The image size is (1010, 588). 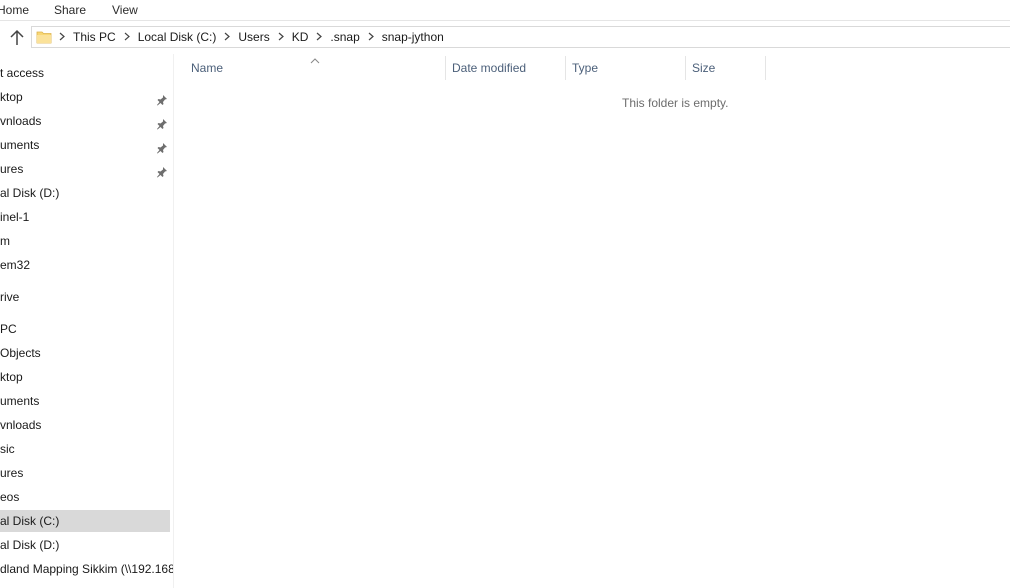 I want to click on breadcrumb-item: .snap, so click(x=344, y=37).